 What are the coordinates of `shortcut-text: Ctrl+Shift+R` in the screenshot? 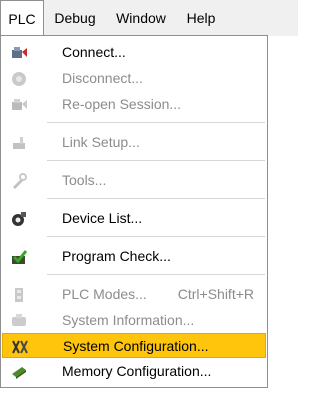 It's located at (215, 294).